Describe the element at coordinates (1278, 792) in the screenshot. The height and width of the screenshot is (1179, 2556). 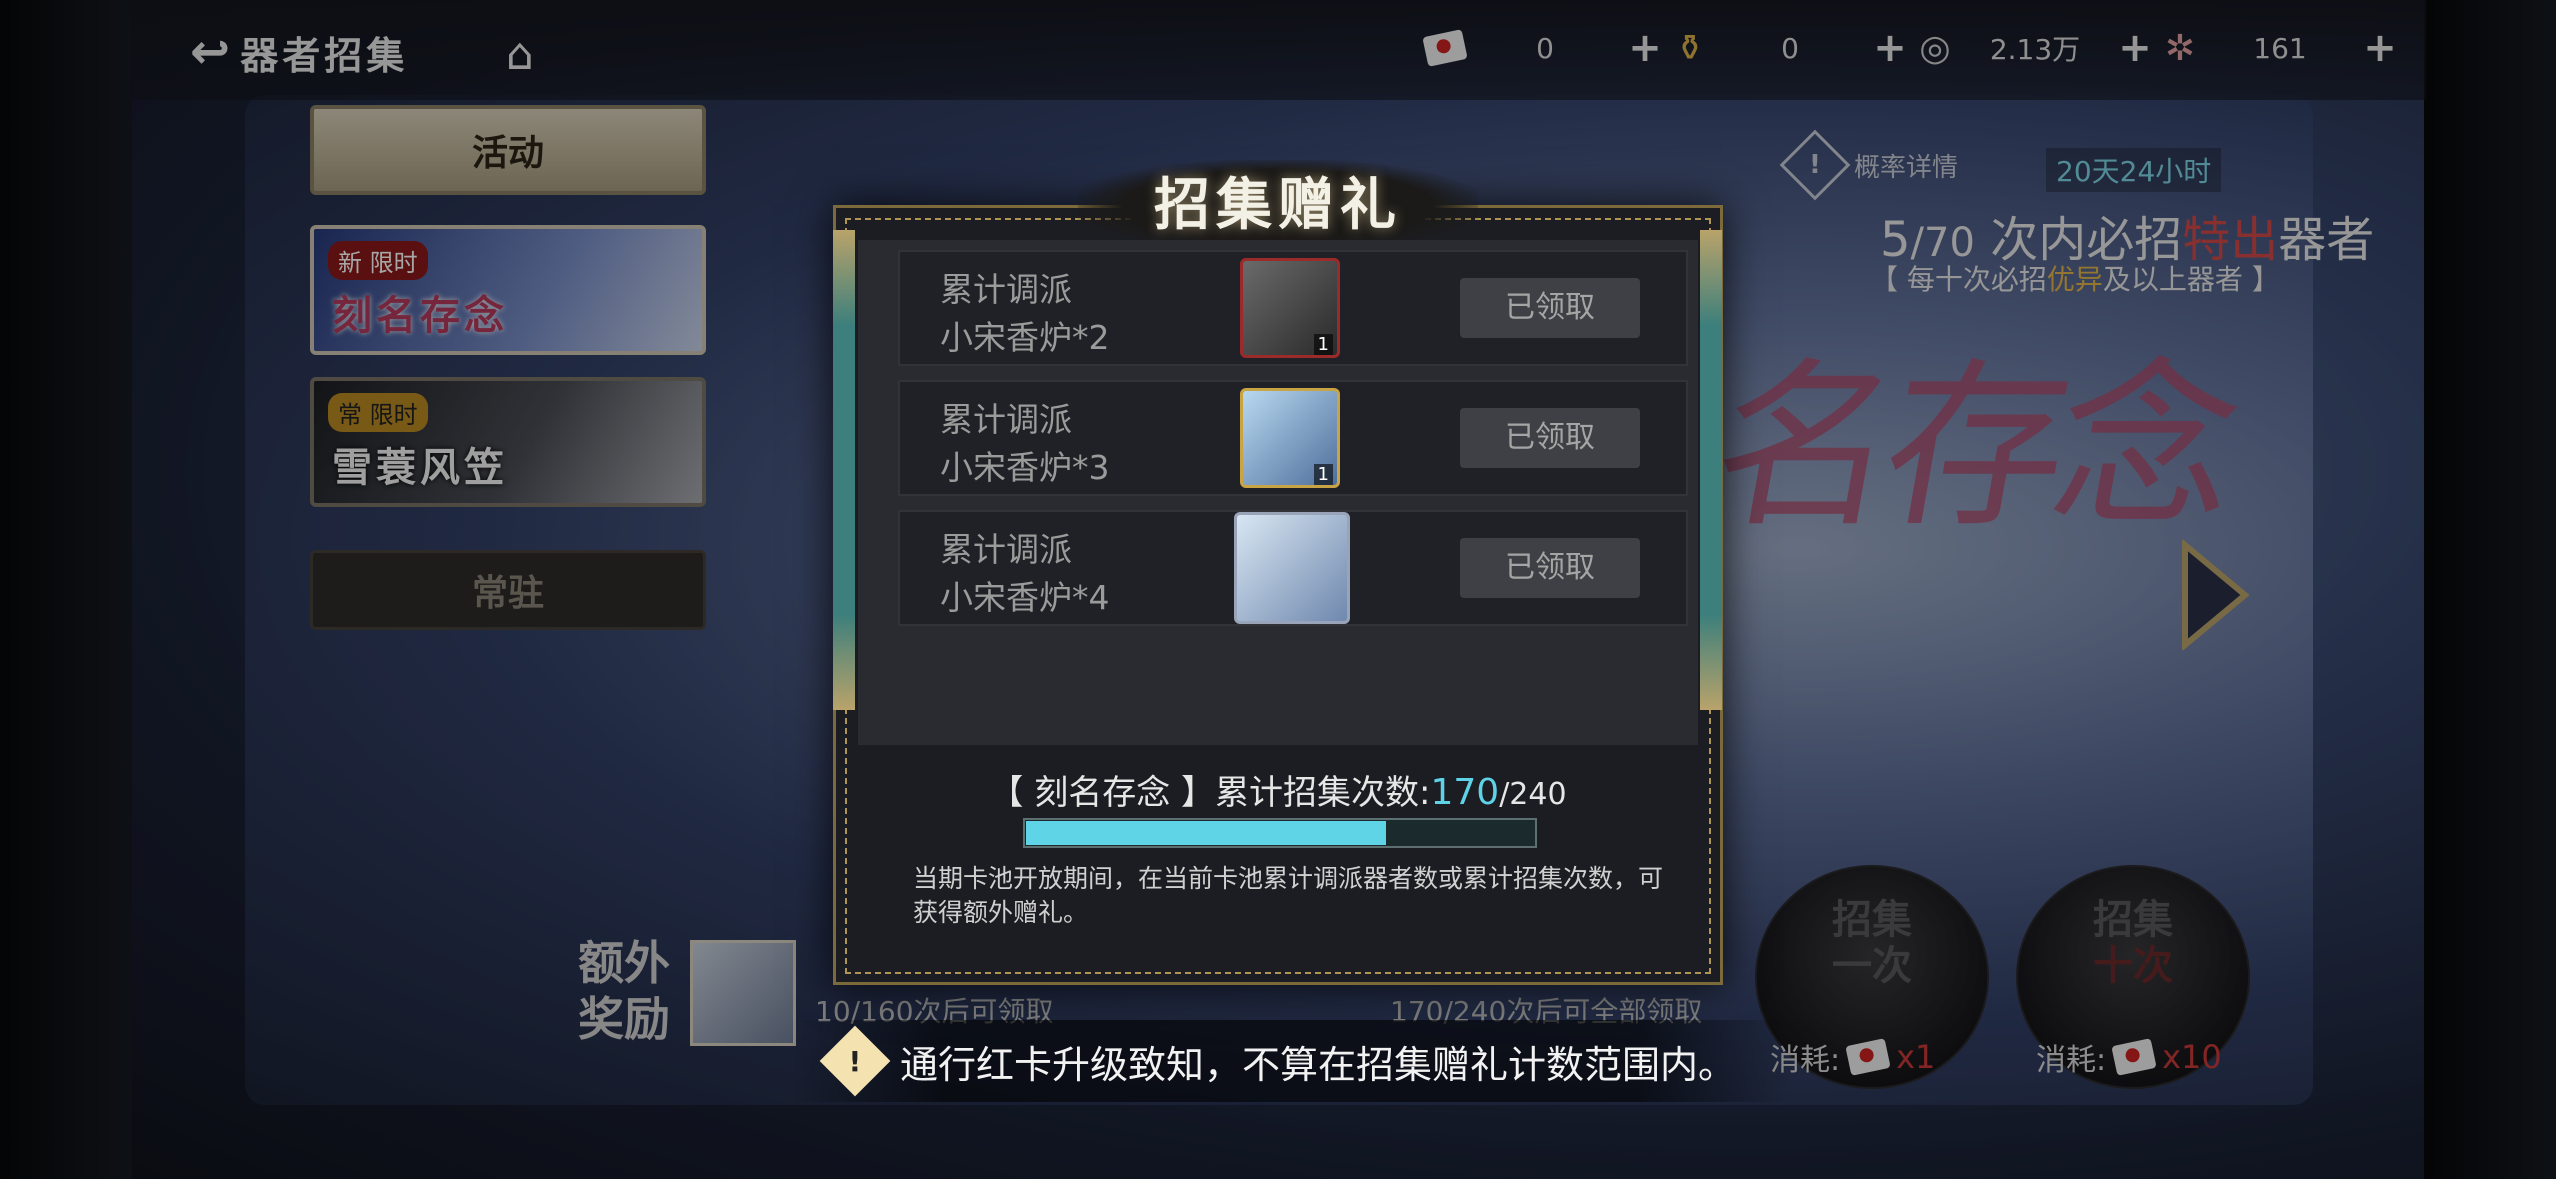
I see `recruit-count: 【 刻名存念 】累计招集次数:170/240` at that location.